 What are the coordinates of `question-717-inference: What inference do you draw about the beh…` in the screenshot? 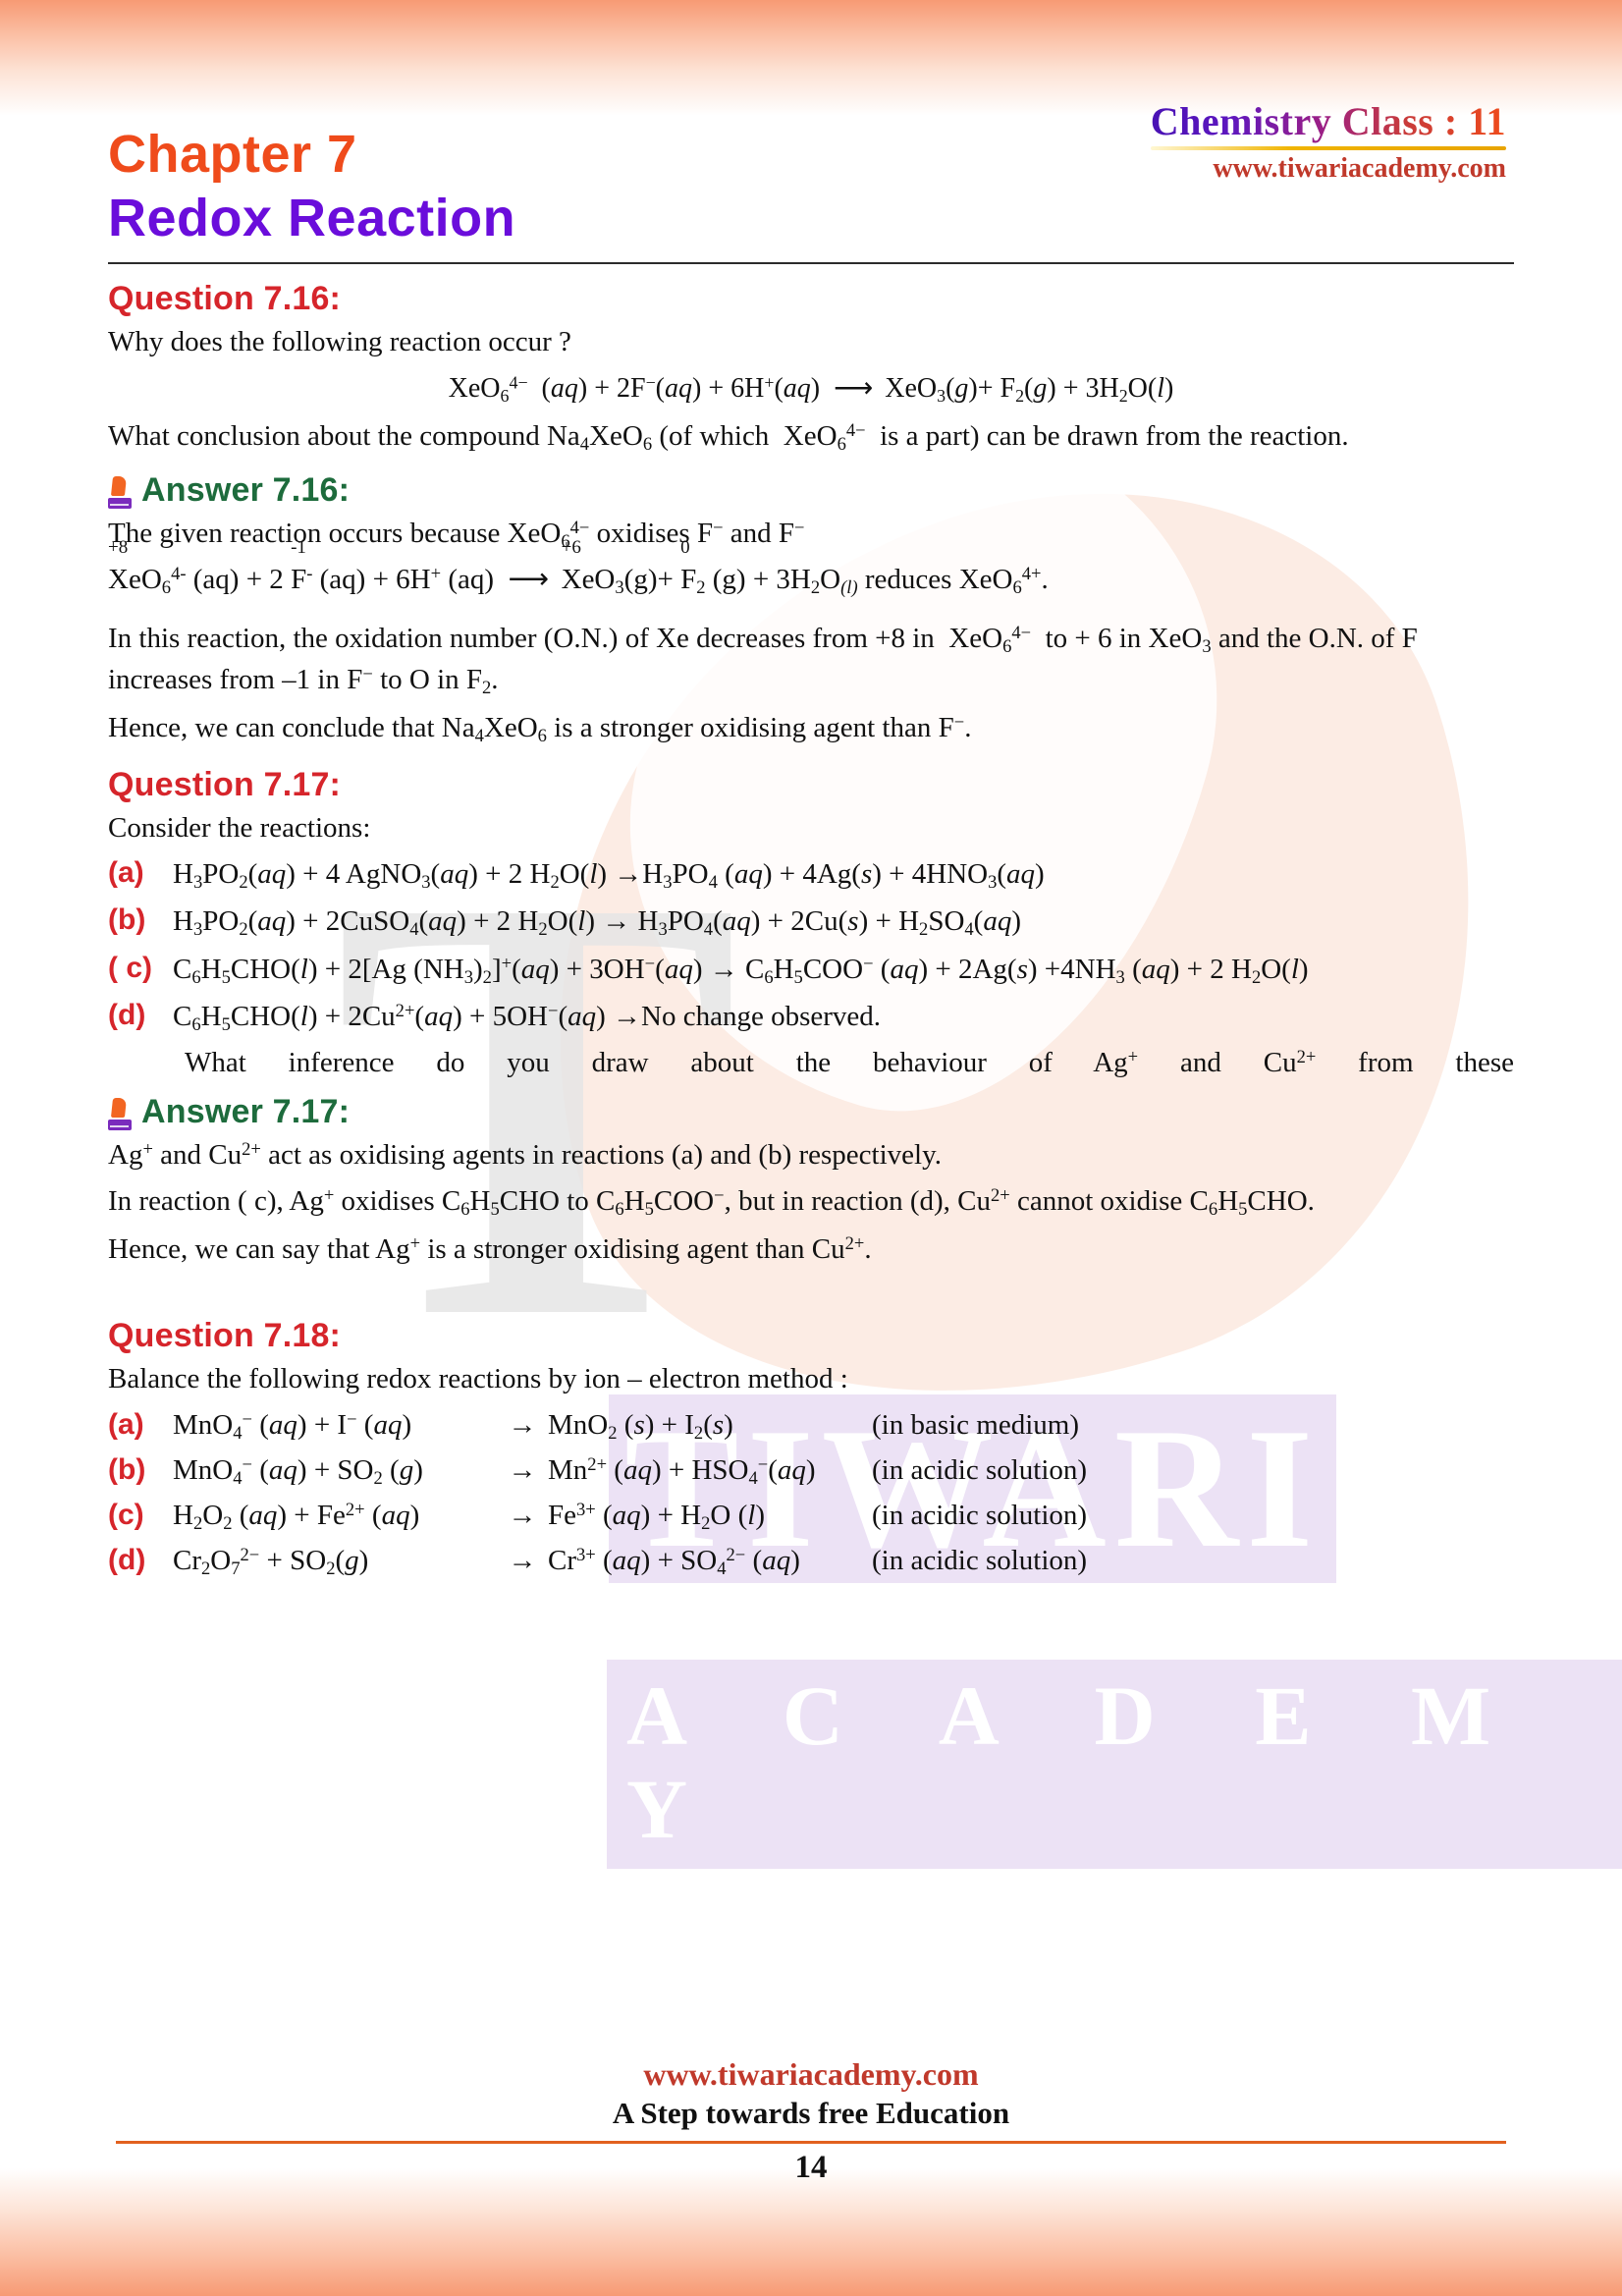 It's located at (849, 1062).